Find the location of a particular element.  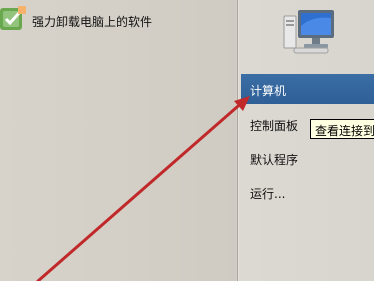

menu-item-label: 默认程序 is located at coordinates (274, 160).